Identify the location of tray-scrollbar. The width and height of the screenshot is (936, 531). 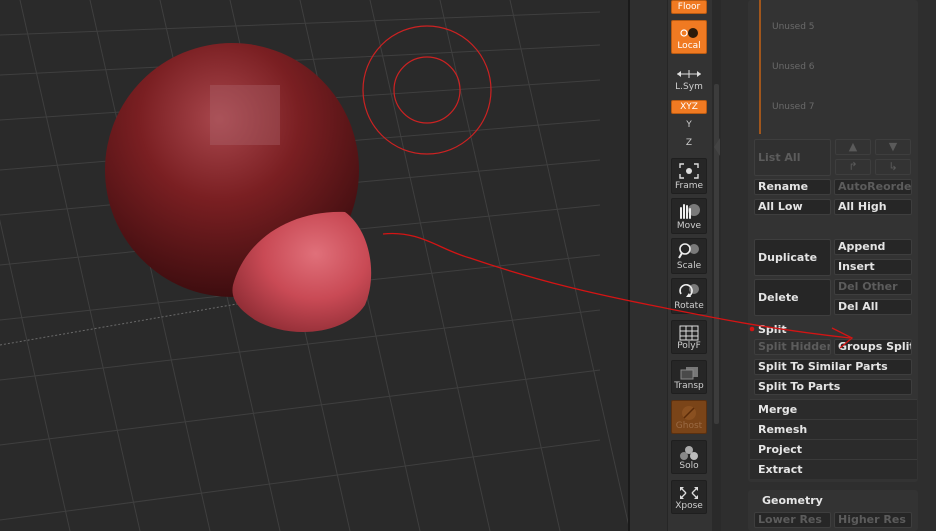
(716, 265).